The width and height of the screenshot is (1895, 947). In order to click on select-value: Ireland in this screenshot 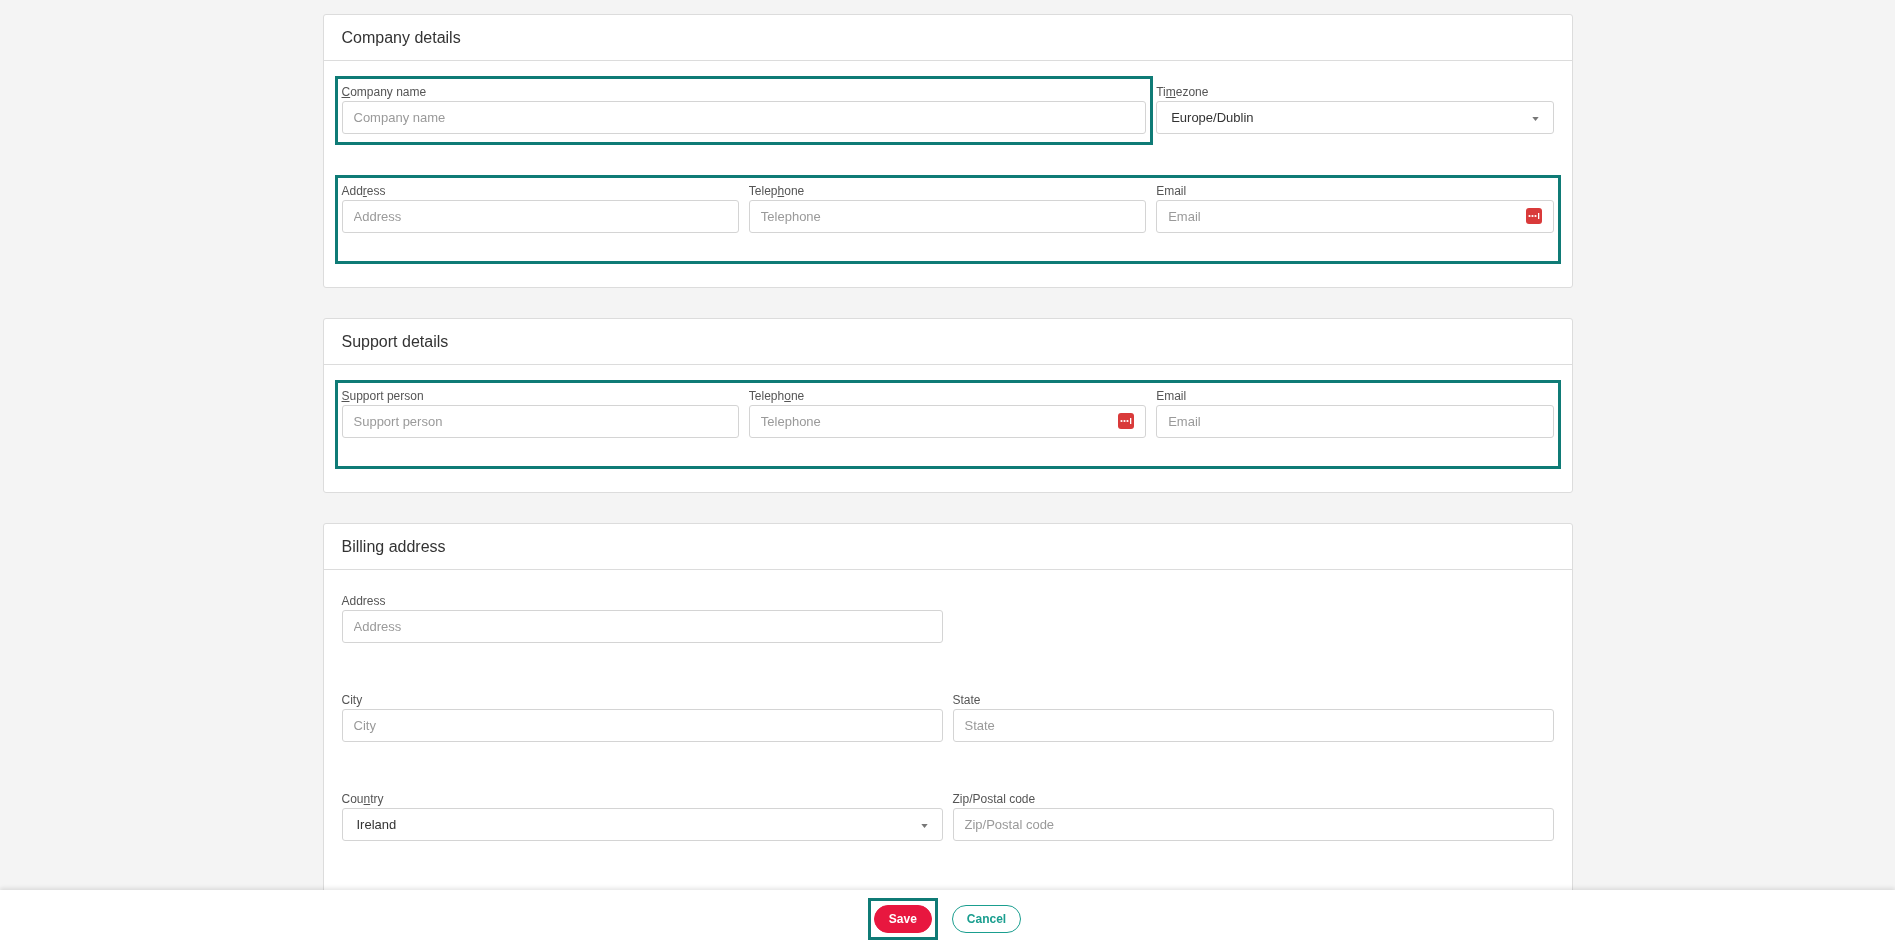, I will do `click(376, 824)`.